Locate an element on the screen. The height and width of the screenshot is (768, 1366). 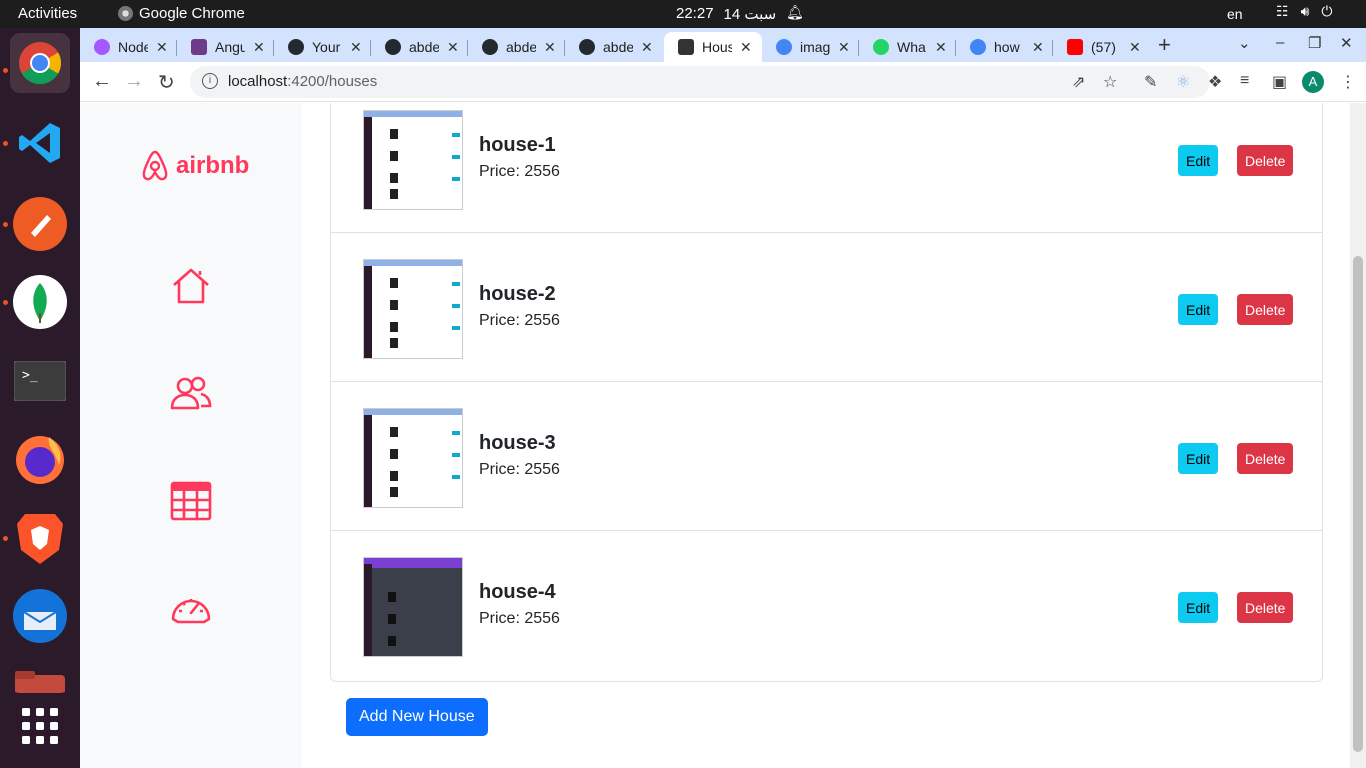
dock-postman is located at coordinates (36, 224).